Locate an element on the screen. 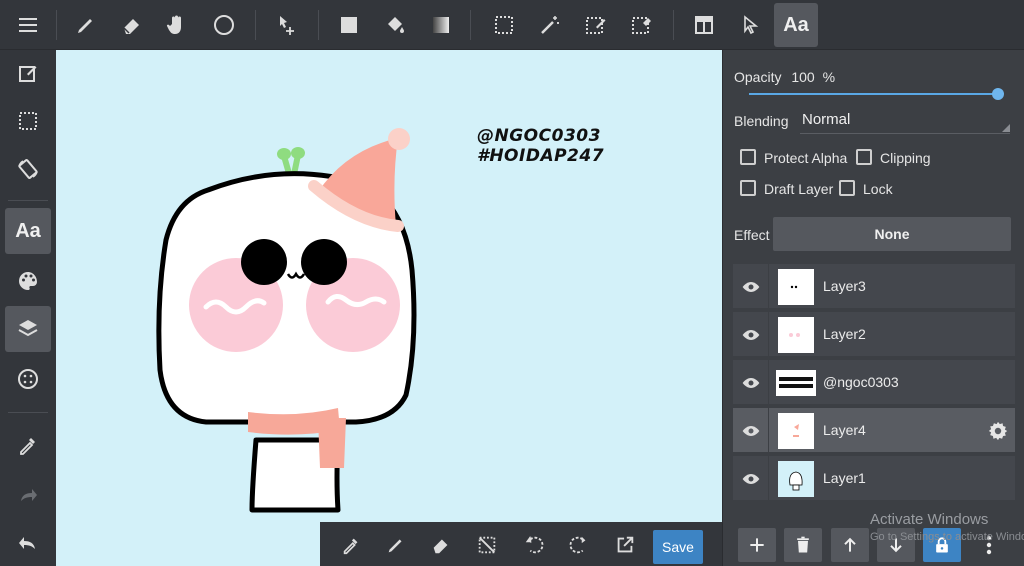  effect-label: Effect is located at coordinates (752, 235).